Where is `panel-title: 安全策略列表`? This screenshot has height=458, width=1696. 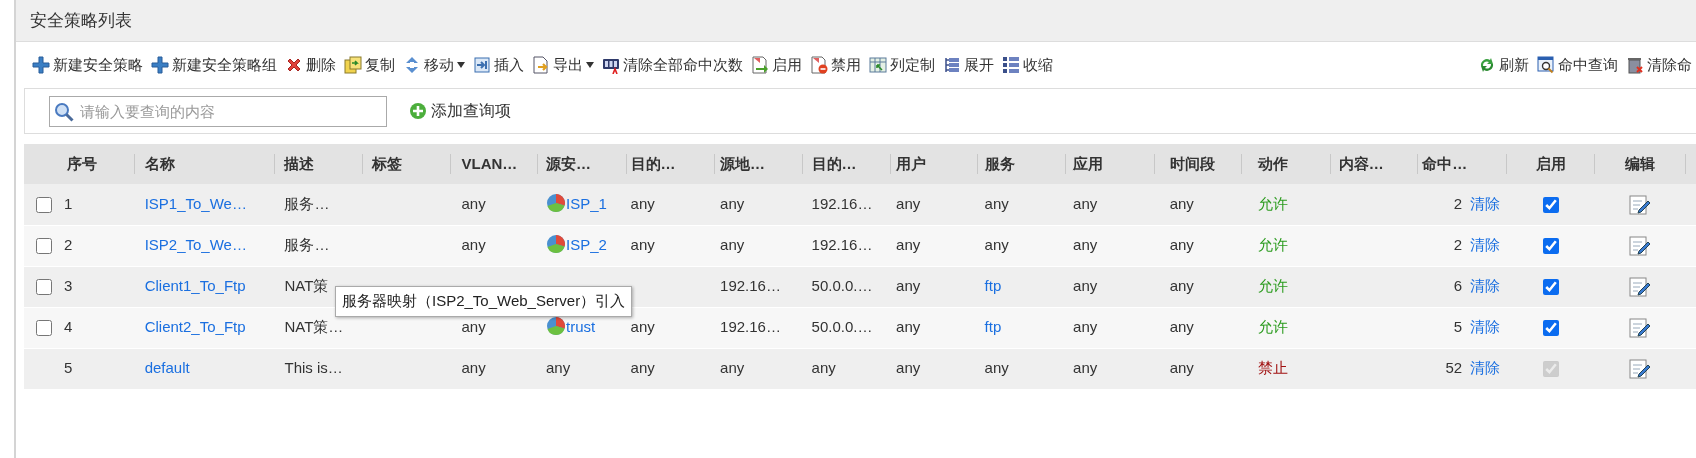 panel-title: 安全策略列表 is located at coordinates (856, 21).